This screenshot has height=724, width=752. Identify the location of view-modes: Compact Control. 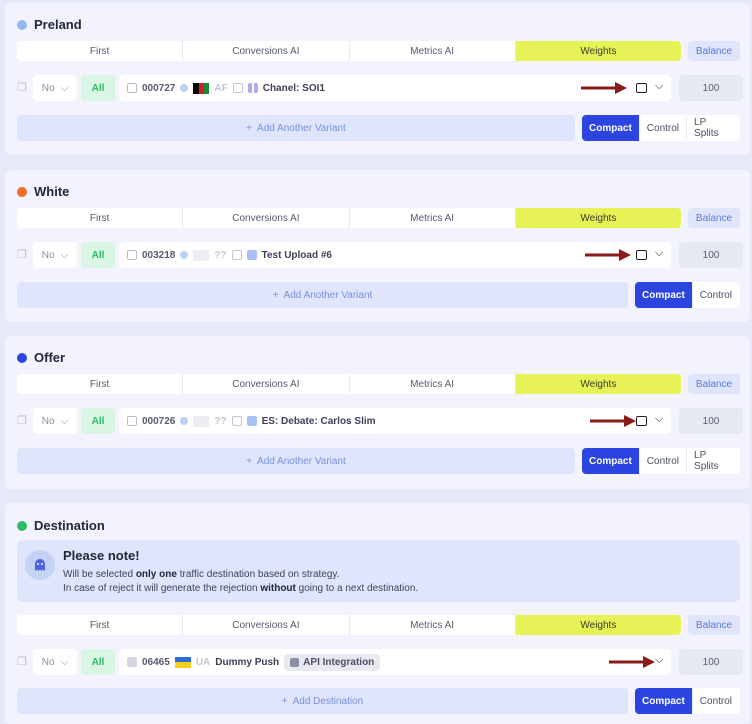
(687, 701).